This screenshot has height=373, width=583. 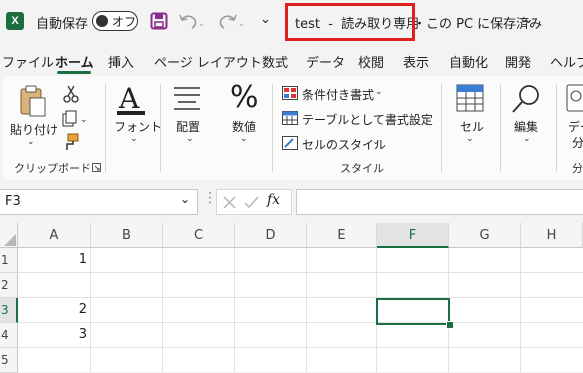 What do you see at coordinates (526, 99) in the screenshot?
I see `search-icon` at bounding box center [526, 99].